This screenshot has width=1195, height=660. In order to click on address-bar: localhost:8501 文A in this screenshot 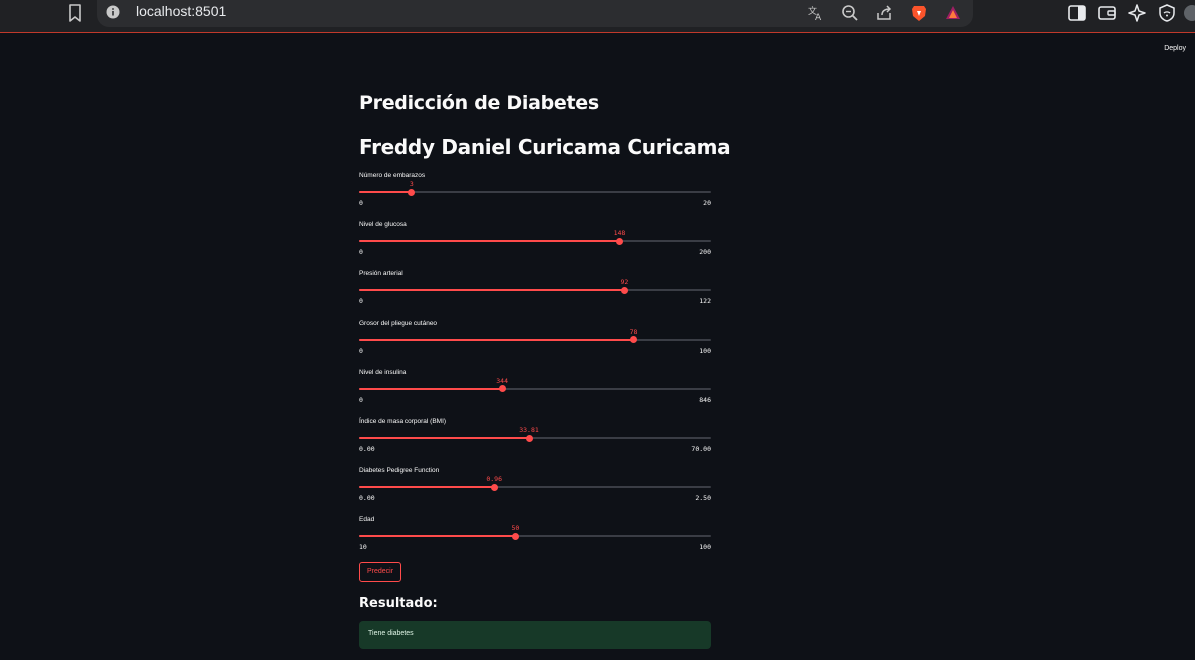, I will do `click(535, 13)`.